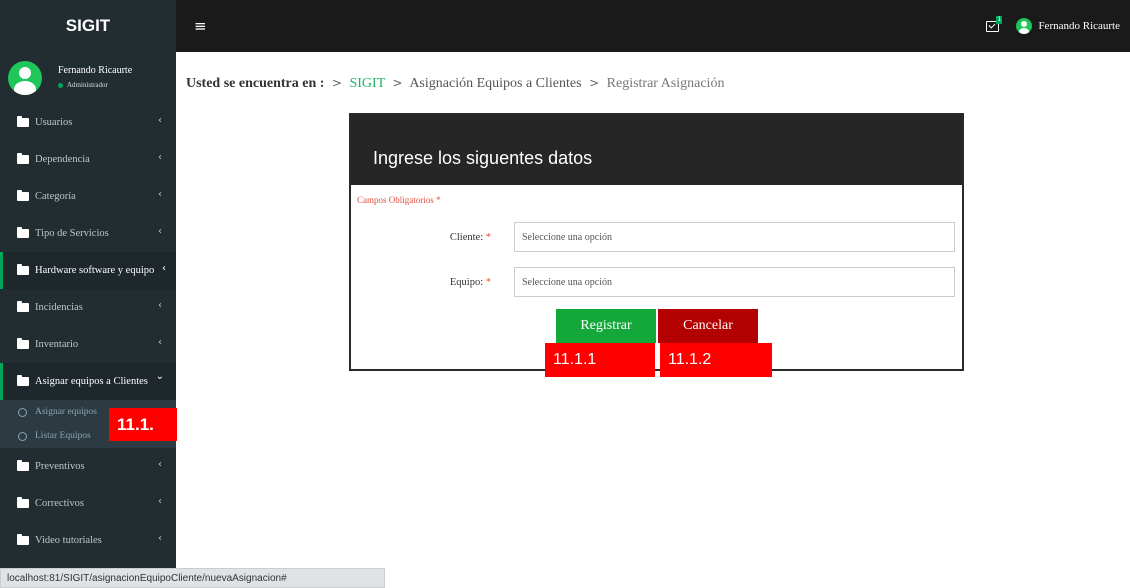 Image resolution: width=1130 pixels, height=588 pixels. I want to click on online-status-icon, so click(60, 85).